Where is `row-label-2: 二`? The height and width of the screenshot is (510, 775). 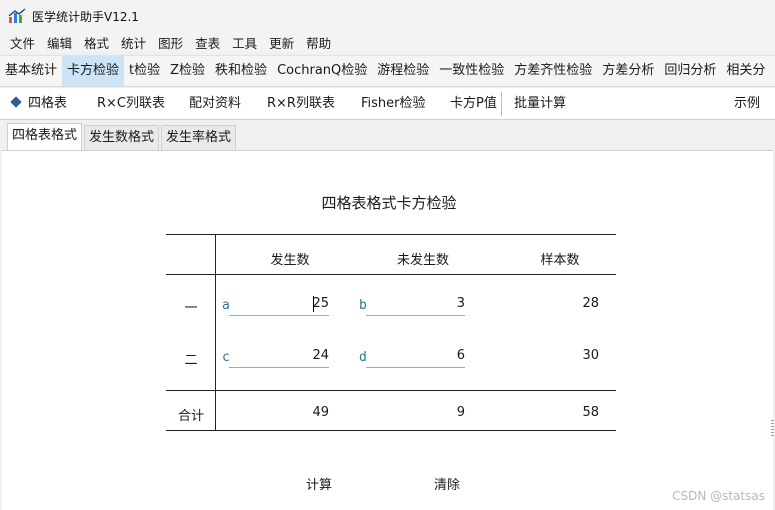 row-label-2: 二 is located at coordinates (191, 360).